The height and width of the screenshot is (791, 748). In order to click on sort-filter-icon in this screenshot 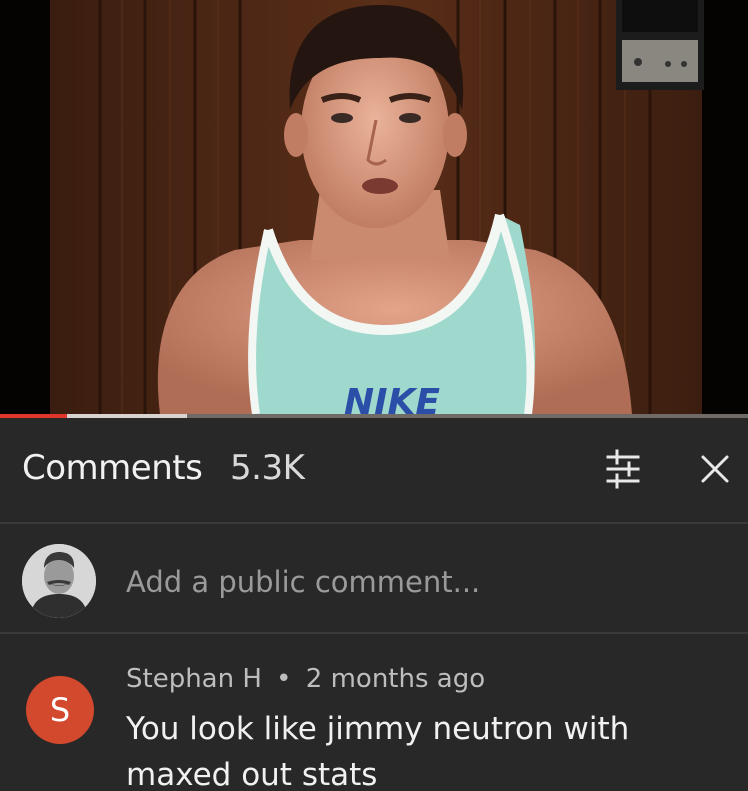, I will do `click(623, 469)`.